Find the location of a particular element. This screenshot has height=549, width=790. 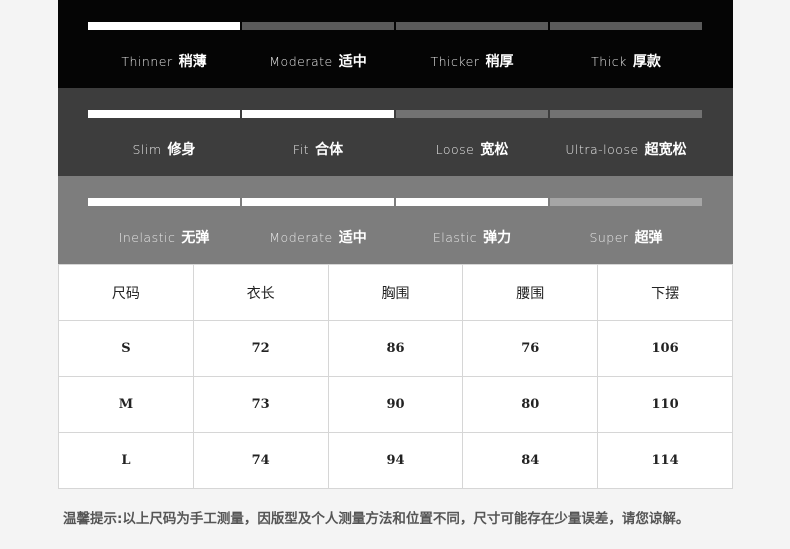

cell-size: L is located at coordinates (126, 460).